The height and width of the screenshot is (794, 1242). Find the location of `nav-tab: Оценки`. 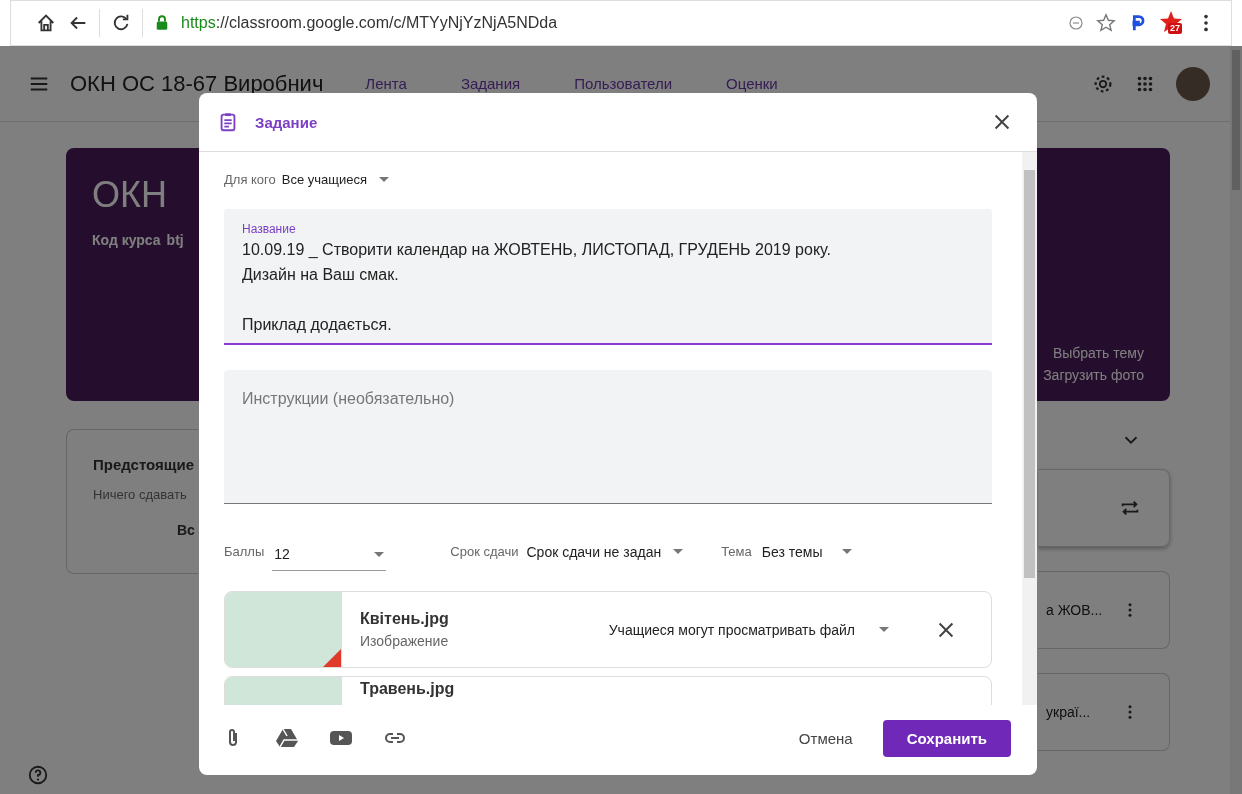

nav-tab: Оценки is located at coordinates (752, 83).